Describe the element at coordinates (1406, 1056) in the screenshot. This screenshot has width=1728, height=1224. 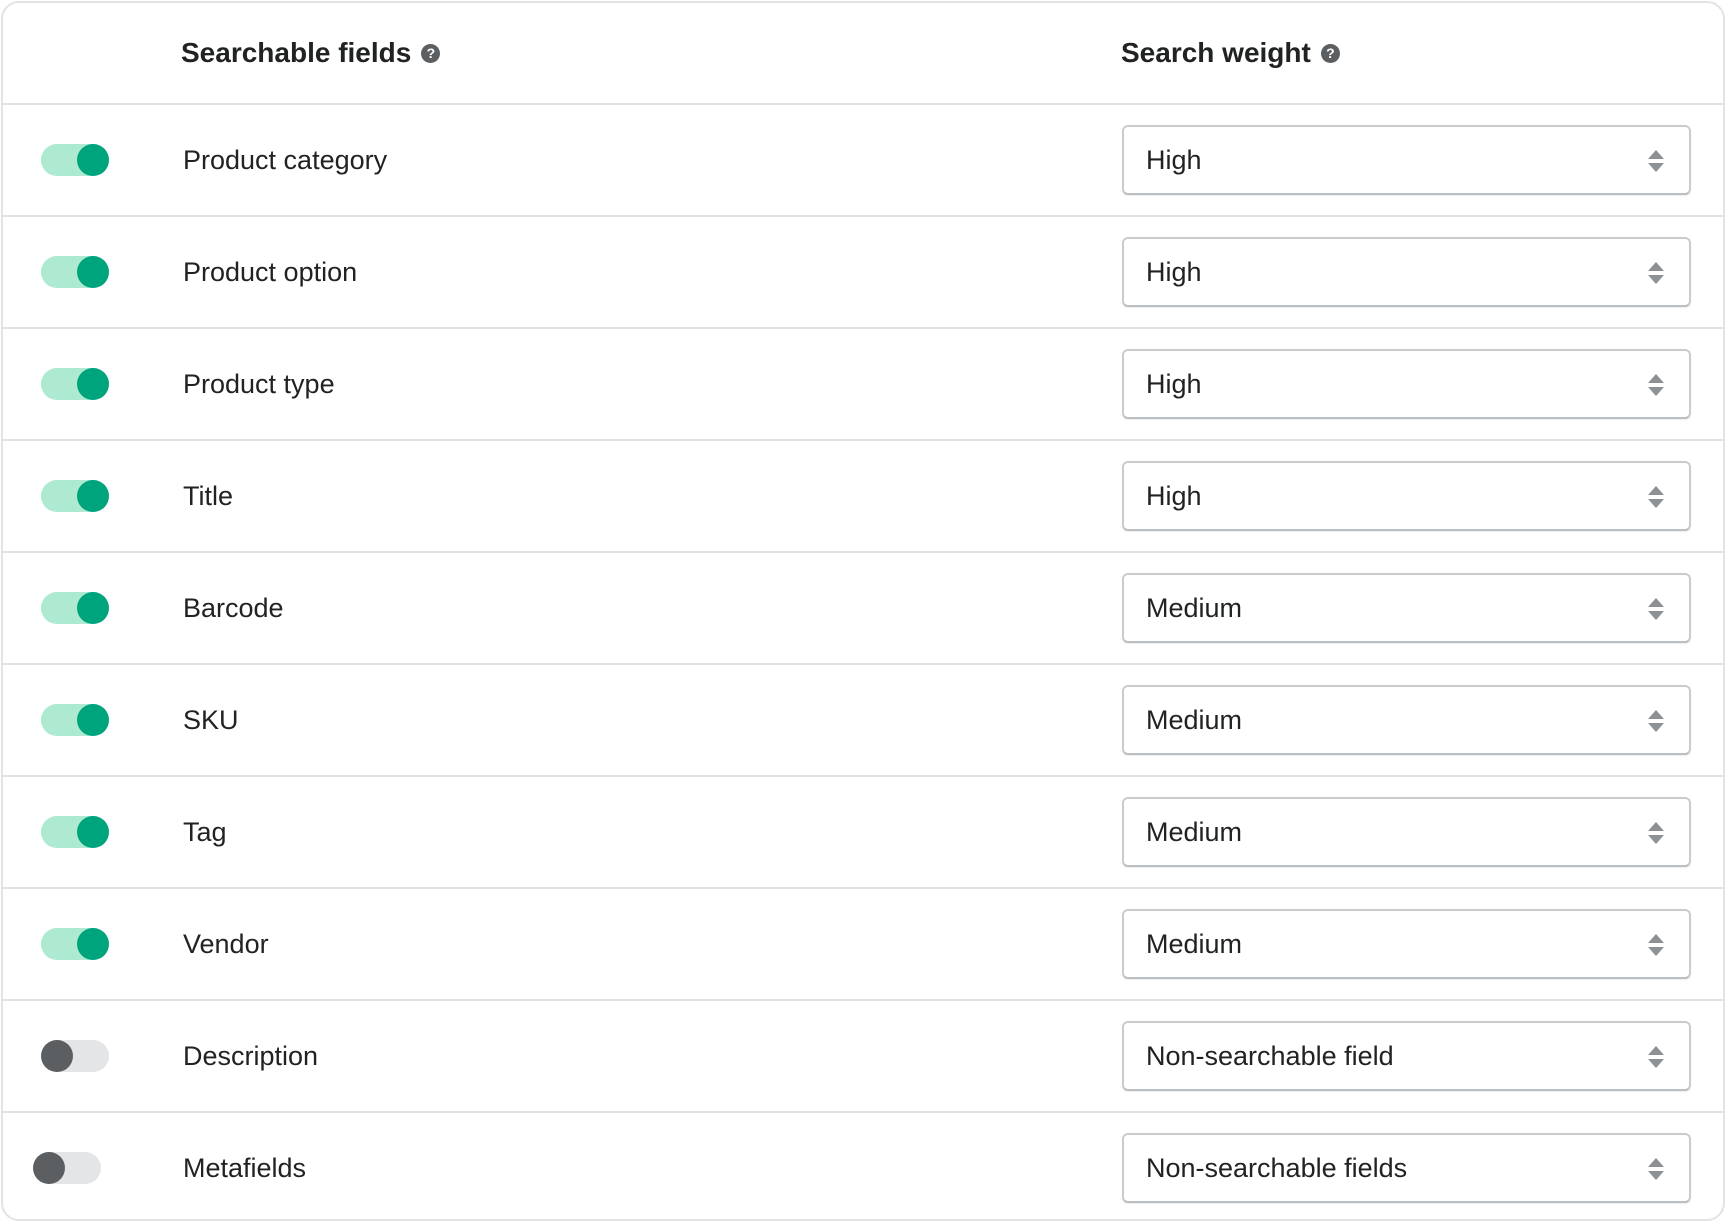
I see `search-weight-select: Non-searchable field` at that location.